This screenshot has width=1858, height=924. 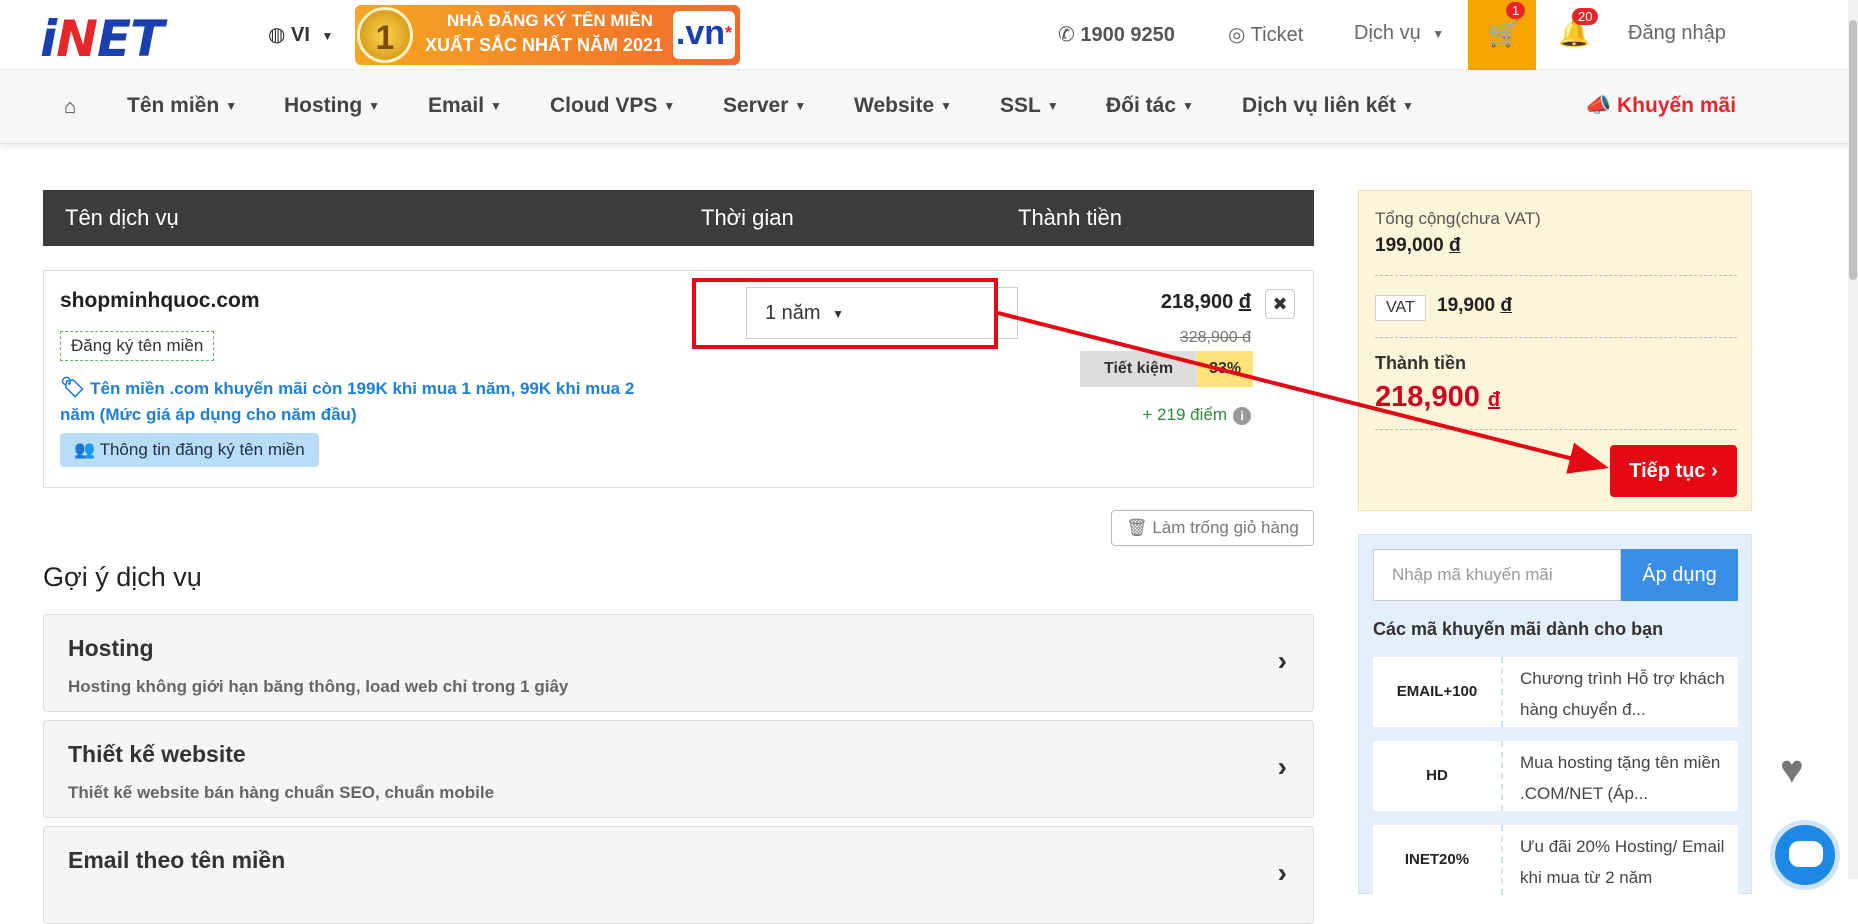 What do you see at coordinates (1303, 392) in the screenshot?
I see `annotation-arrow` at bounding box center [1303, 392].